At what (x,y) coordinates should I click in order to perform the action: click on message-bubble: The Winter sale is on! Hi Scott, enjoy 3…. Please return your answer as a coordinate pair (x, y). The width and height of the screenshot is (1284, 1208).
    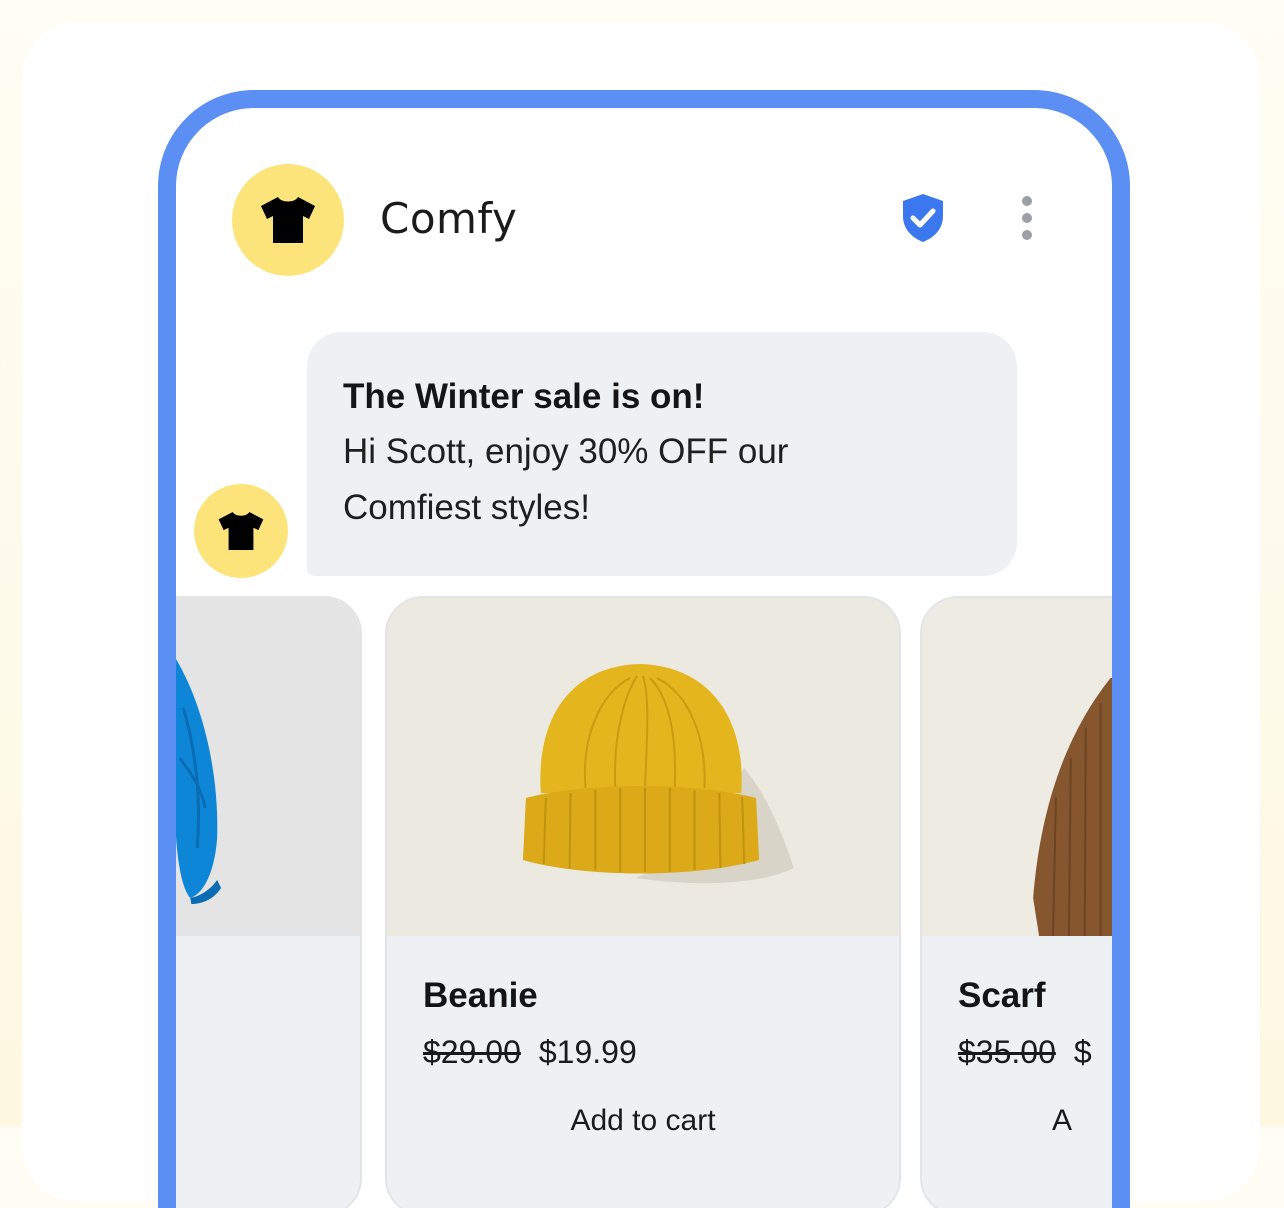
    Looking at the image, I should click on (662, 454).